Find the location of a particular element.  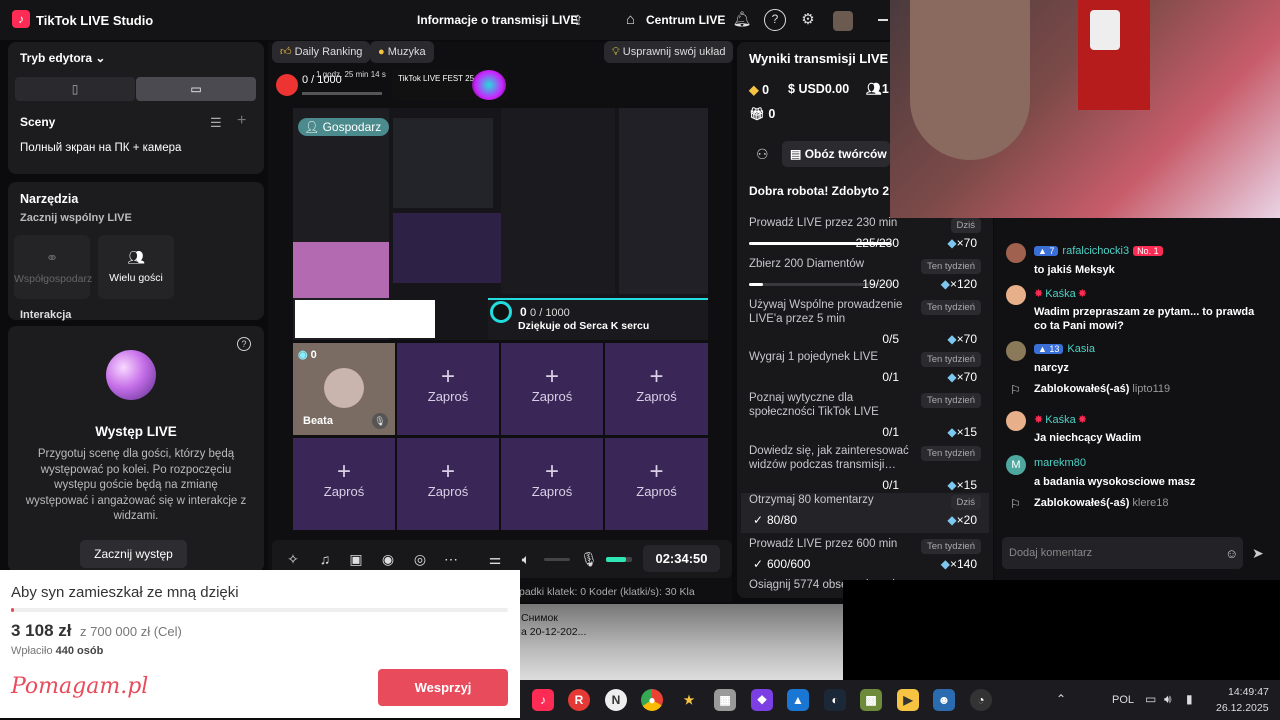

microphone-icon: 🎙︎ is located at coordinates (589, 559).